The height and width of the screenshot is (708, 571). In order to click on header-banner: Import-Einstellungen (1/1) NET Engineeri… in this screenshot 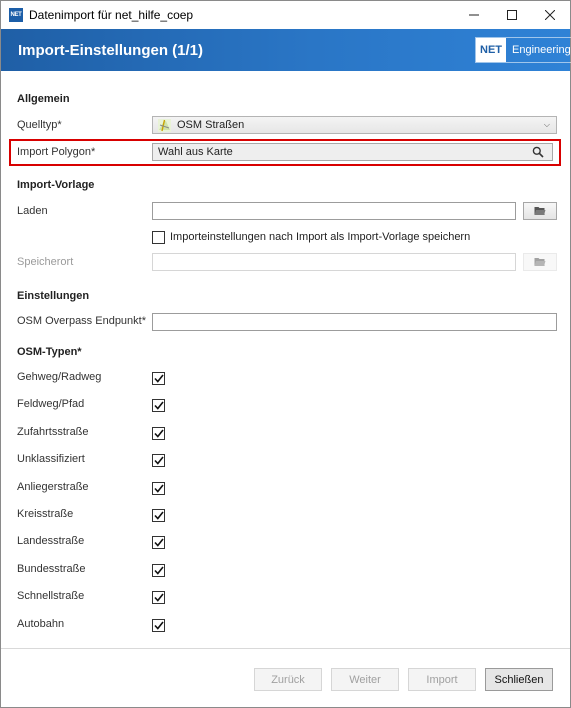, I will do `click(286, 50)`.